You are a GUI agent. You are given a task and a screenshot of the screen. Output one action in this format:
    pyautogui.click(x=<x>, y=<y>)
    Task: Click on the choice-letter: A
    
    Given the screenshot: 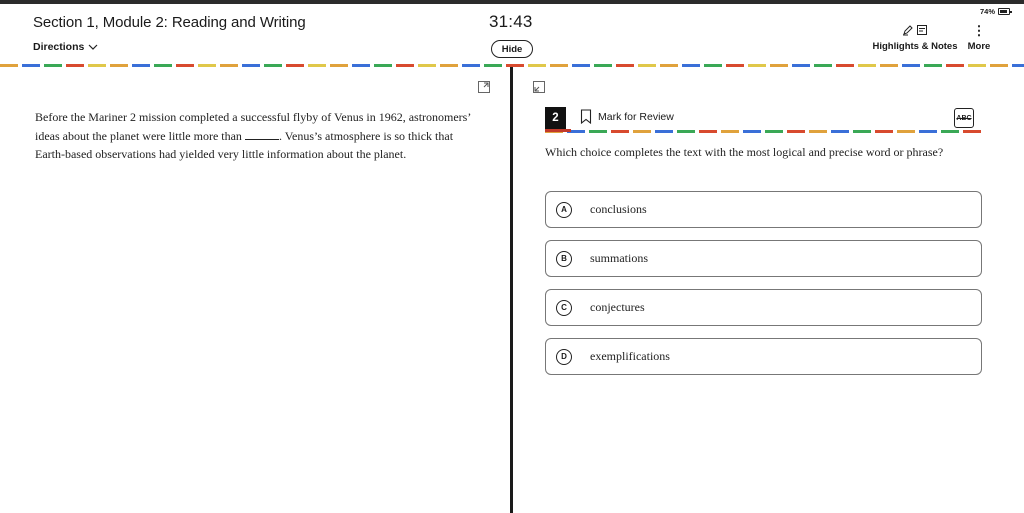 What is the action you would take?
    pyautogui.click(x=564, y=209)
    